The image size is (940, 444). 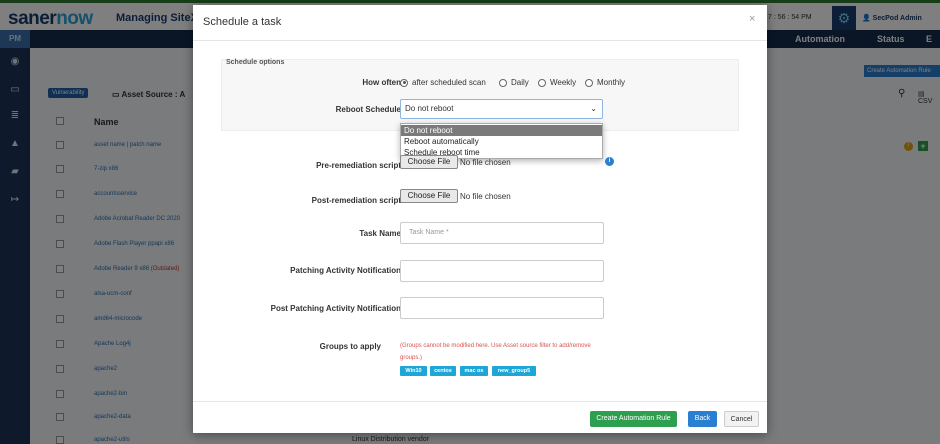 What do you see at coordinates (514, 82) in the screenshot?
I see `radio-daily: Daily` at bounding box center [514, 82].